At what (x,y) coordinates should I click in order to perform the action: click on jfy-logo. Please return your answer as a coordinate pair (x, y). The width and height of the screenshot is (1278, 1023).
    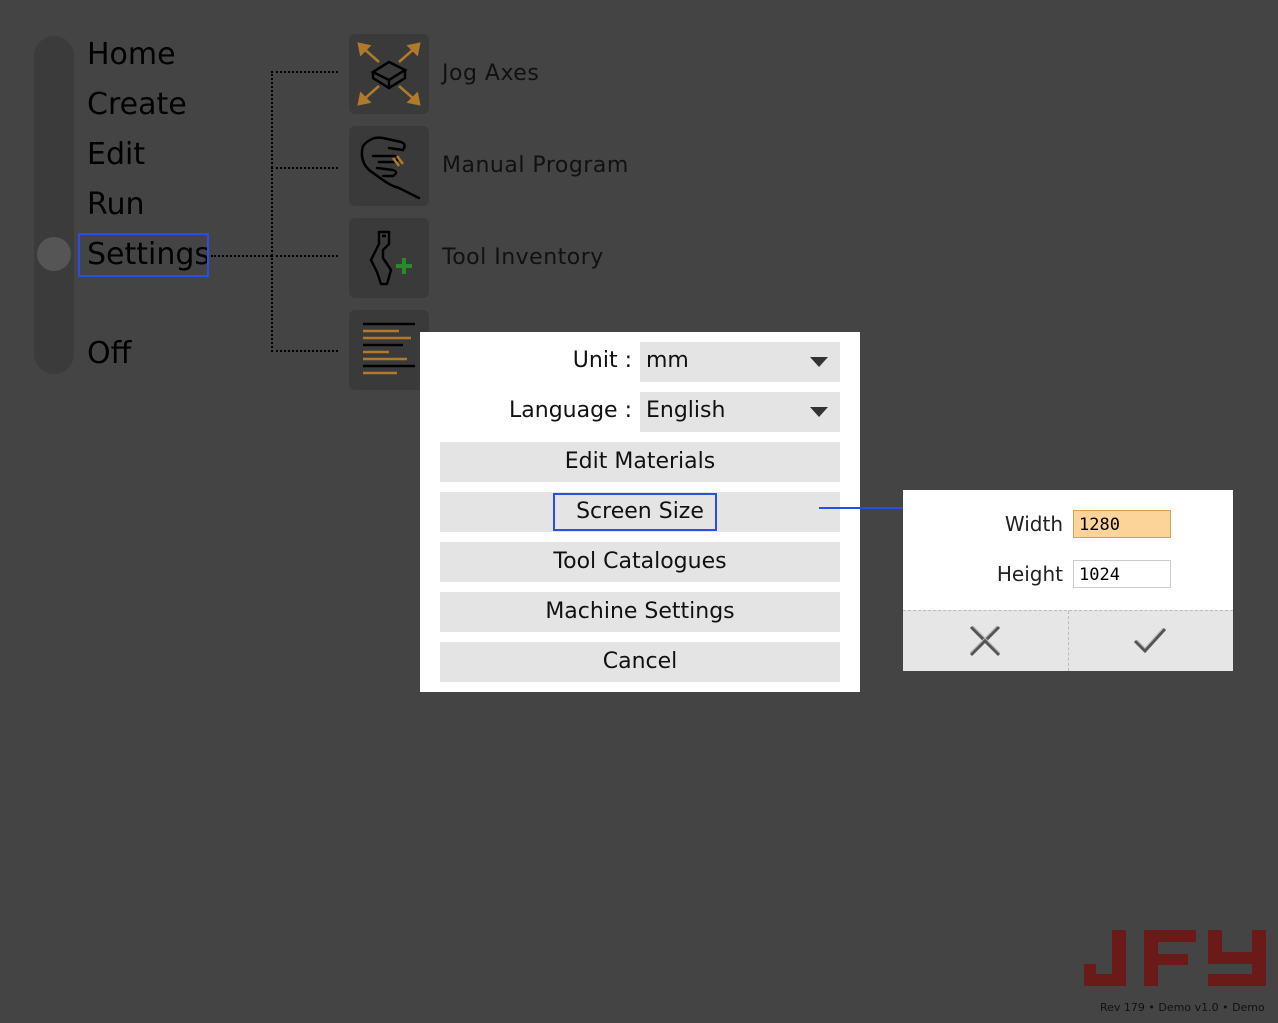
    Looking at the image, I should click on (1175, 958).